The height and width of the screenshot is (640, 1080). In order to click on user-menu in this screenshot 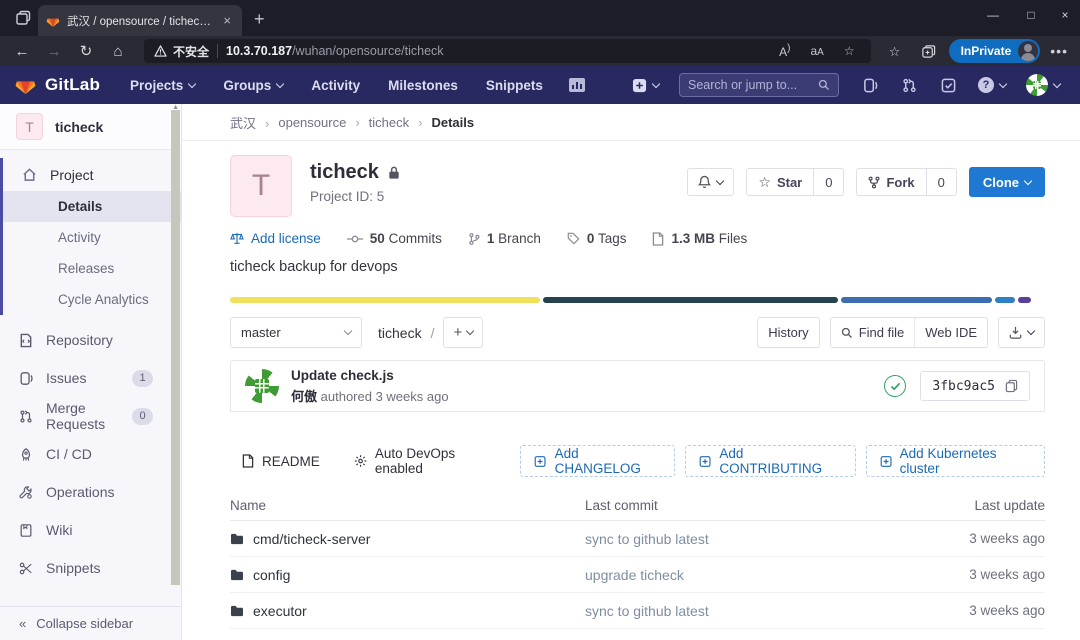, I will do `click(1041, 85)`.